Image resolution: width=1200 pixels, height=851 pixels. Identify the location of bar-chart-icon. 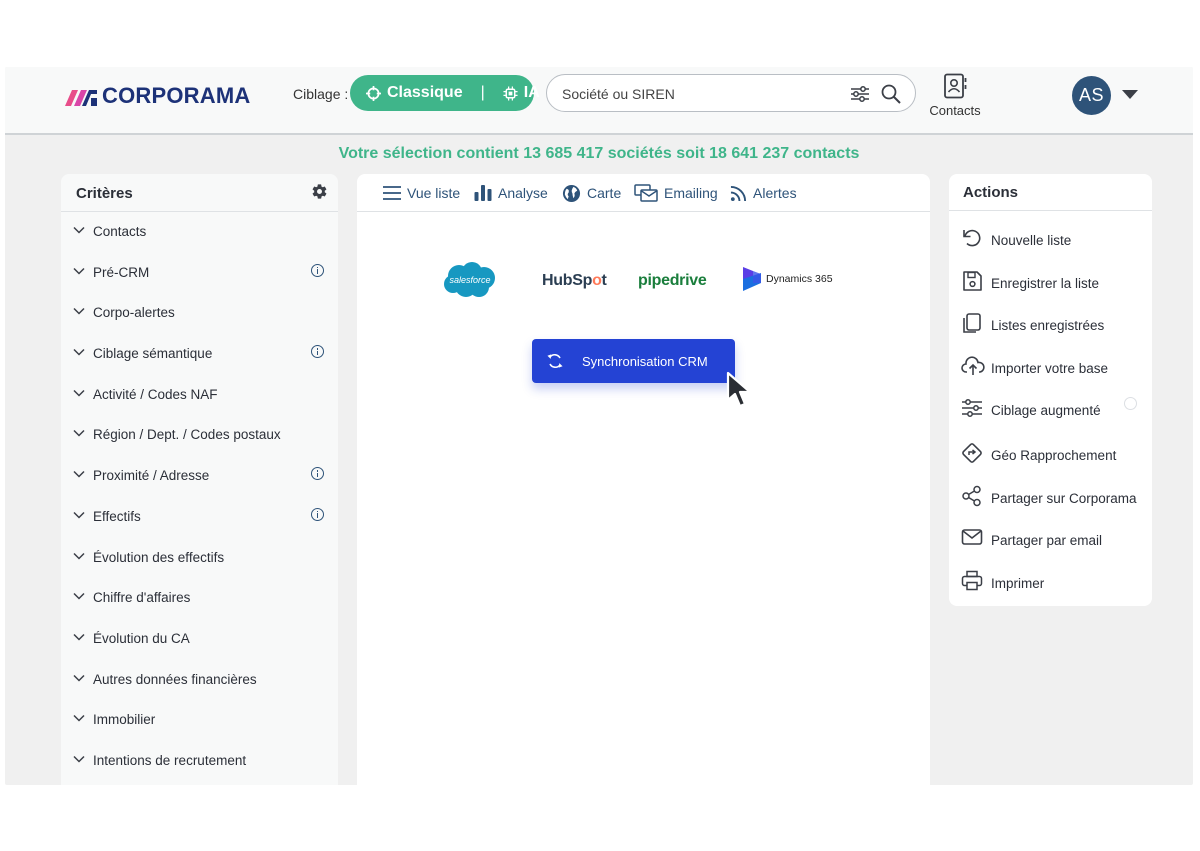
(483, 193).